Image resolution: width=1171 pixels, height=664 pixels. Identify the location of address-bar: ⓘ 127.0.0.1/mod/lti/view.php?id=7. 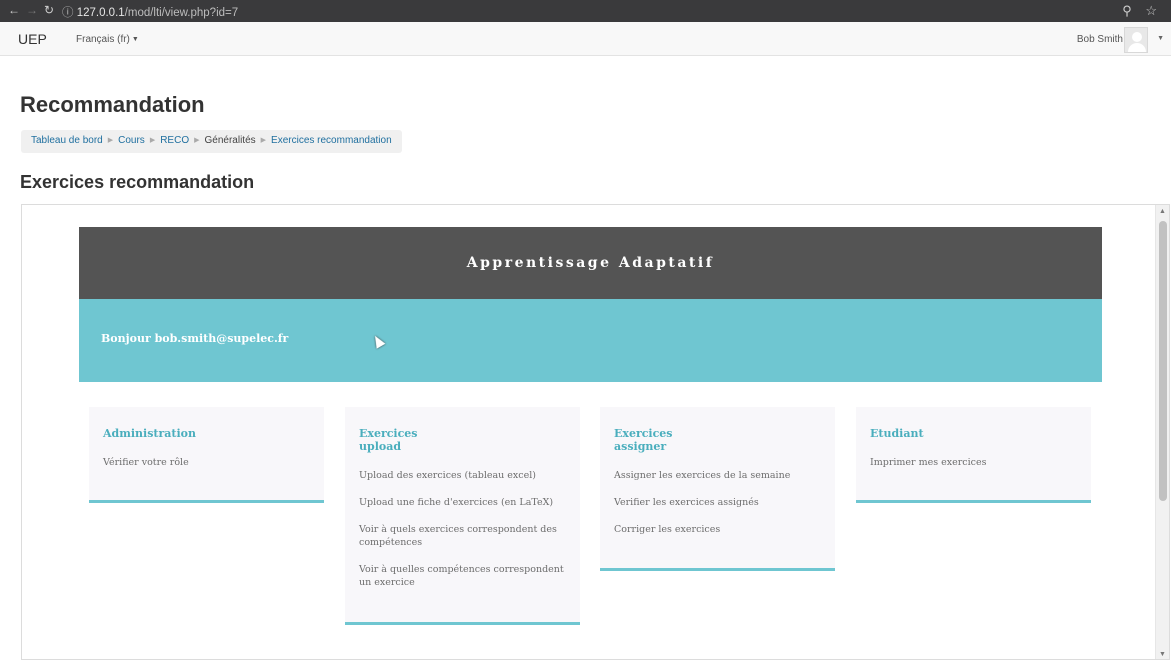
(150, 12).